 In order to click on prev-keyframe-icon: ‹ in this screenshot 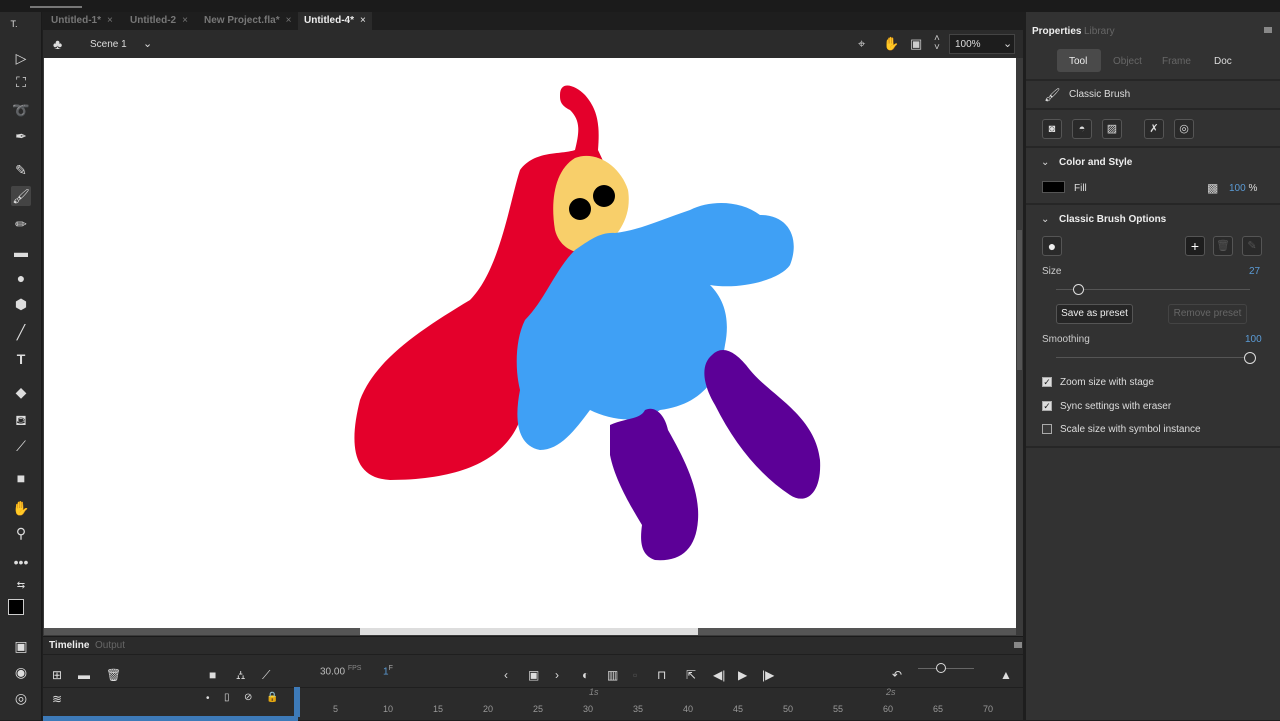, I will do `click(506, 675)`.